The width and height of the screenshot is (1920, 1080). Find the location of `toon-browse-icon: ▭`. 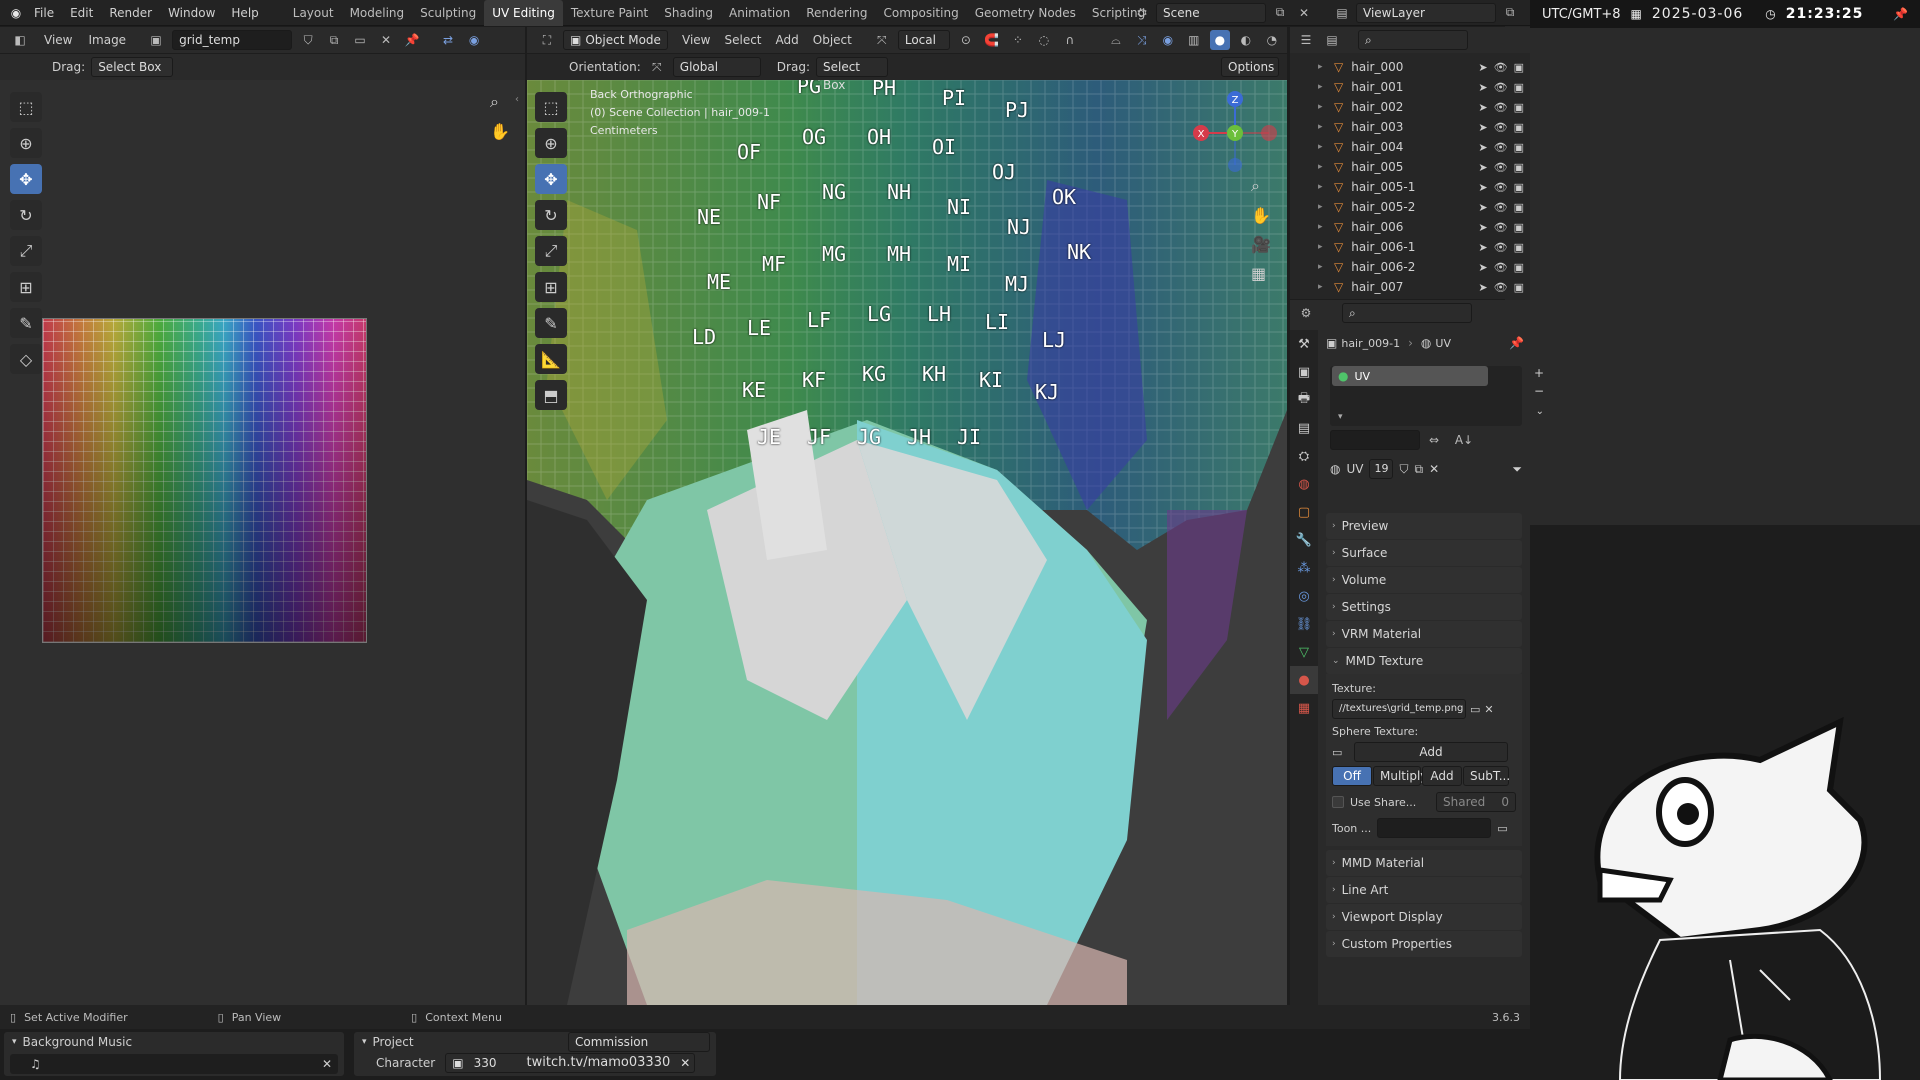

toon-browse-icon: ▭ is located at coordinates (1502, 828).